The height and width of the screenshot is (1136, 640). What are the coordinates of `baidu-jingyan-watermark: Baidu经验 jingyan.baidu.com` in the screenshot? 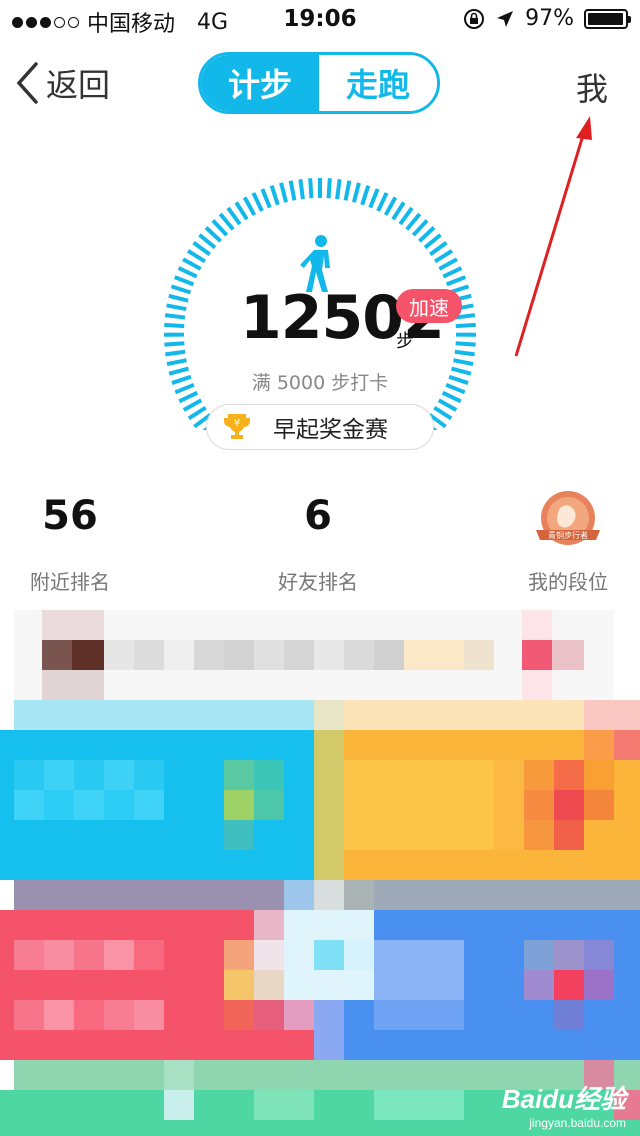 It's located at (564, 1104).